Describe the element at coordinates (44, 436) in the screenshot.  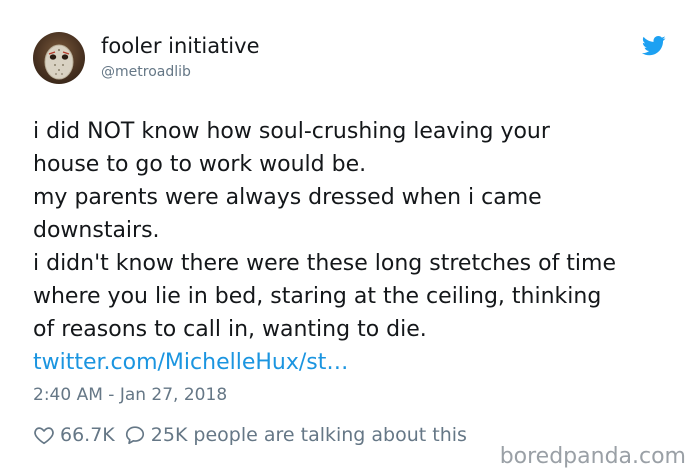
I see `heart-icon` at that location.